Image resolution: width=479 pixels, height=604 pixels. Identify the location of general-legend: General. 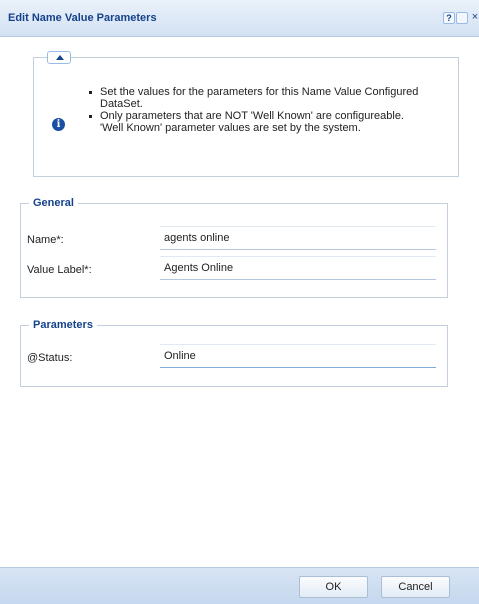
(53, 203).